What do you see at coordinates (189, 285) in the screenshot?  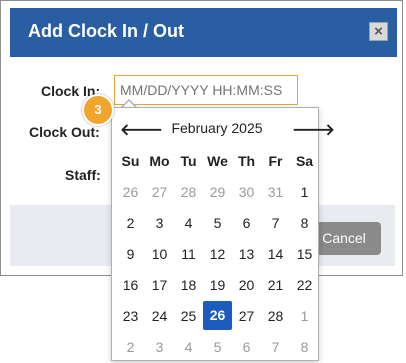 I see `calendar-day: 18` at bounding box center [189, 285].